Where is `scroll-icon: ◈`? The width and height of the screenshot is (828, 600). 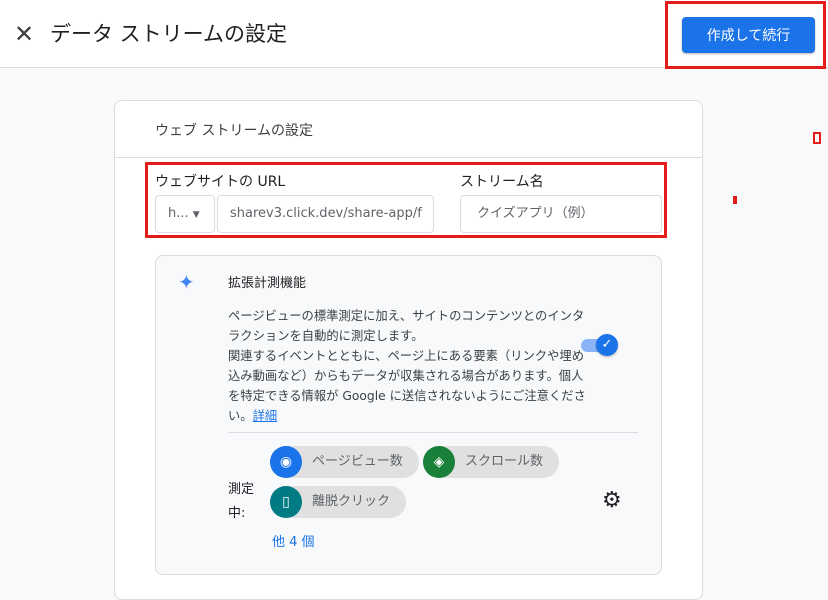
scroll-icon: ◈ is located at coordinates (439, 462).